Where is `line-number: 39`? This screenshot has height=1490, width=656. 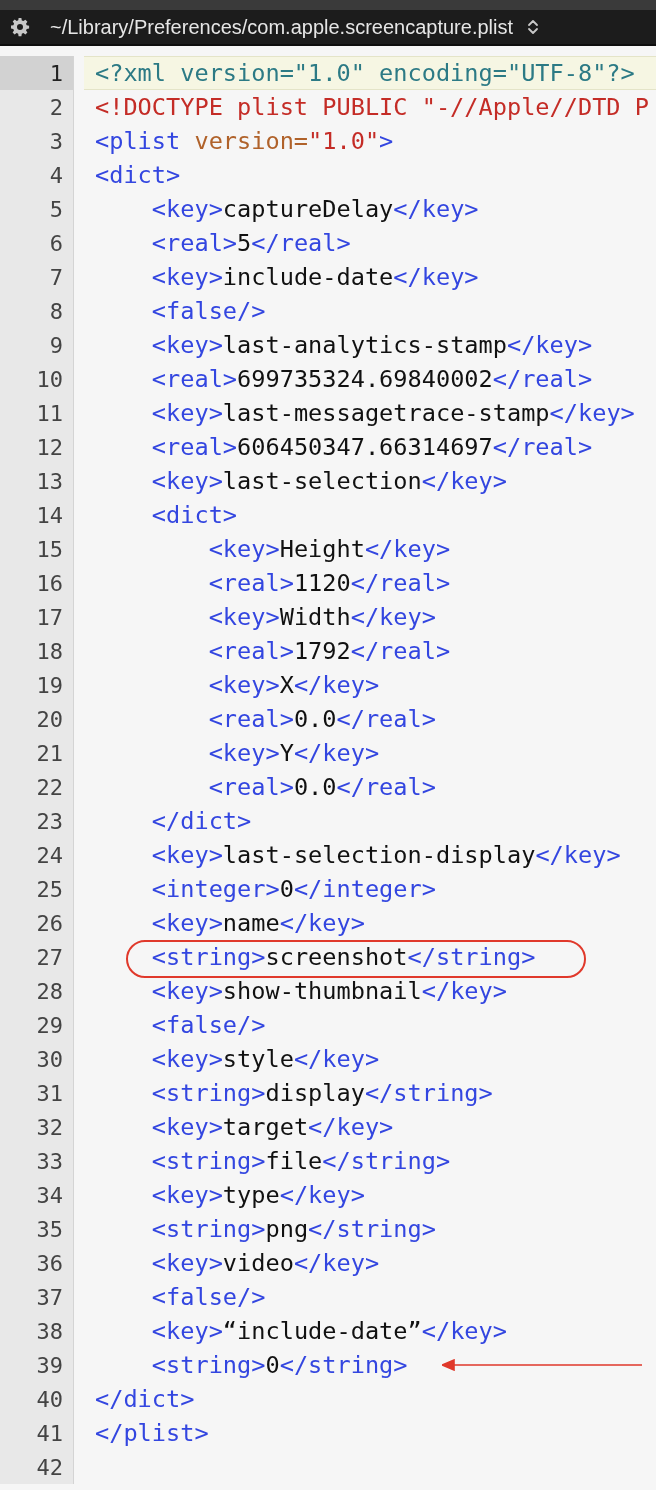 line-number: 39 is located at coordinates (37, 1365).